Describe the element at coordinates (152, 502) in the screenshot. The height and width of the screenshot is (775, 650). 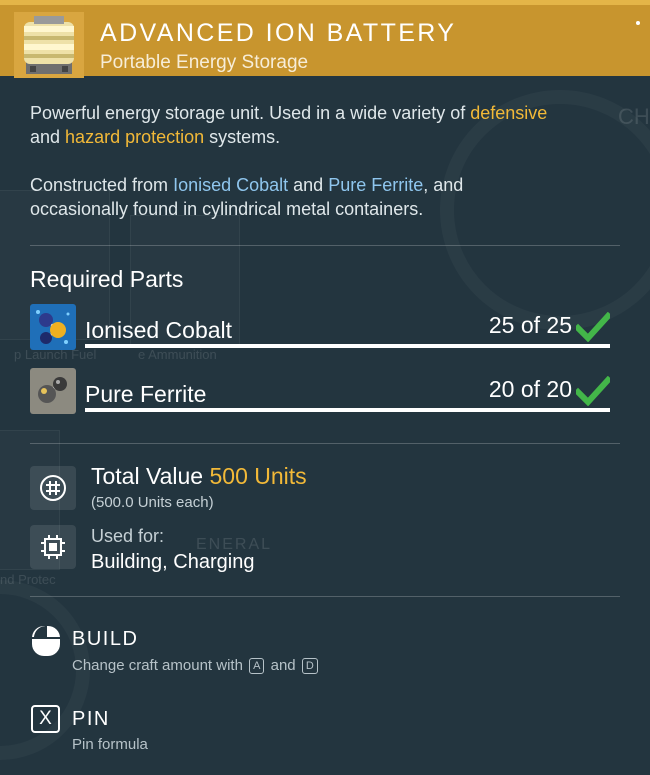
I see `value-each: (500.0 Units each)` at that location.